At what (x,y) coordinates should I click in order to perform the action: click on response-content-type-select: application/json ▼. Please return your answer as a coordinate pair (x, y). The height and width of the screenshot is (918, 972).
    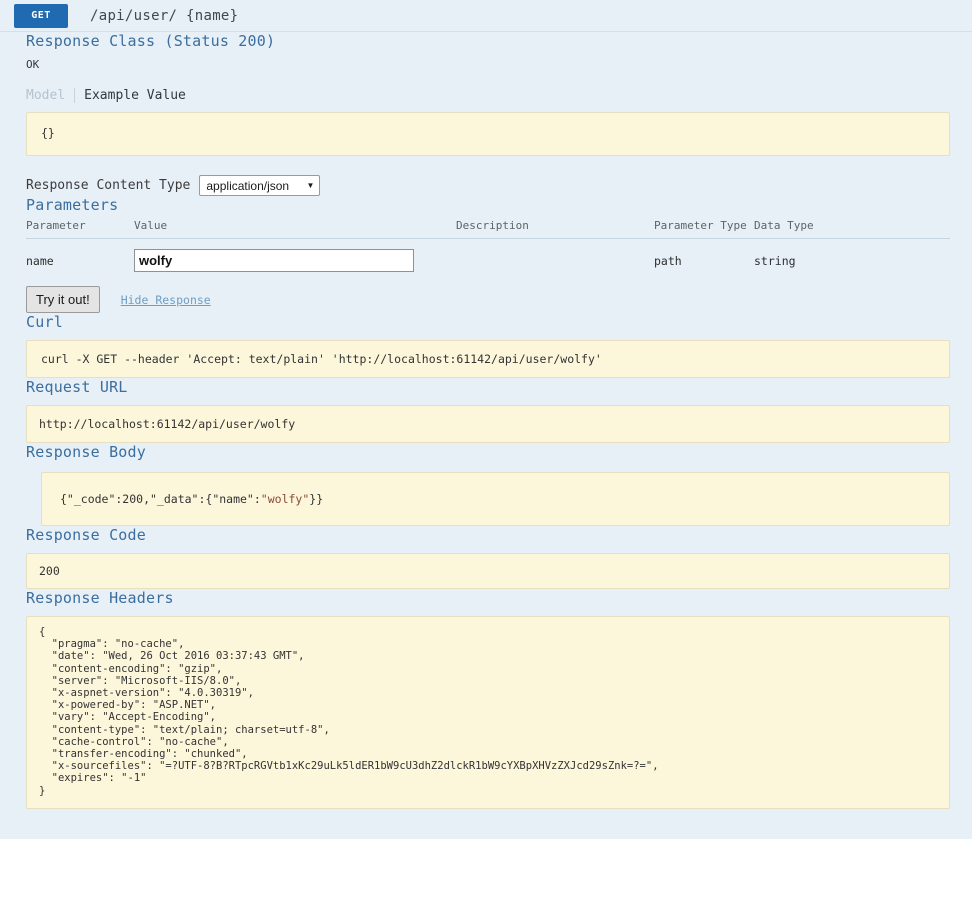
    Looking at the image, I should click on (260, 185).